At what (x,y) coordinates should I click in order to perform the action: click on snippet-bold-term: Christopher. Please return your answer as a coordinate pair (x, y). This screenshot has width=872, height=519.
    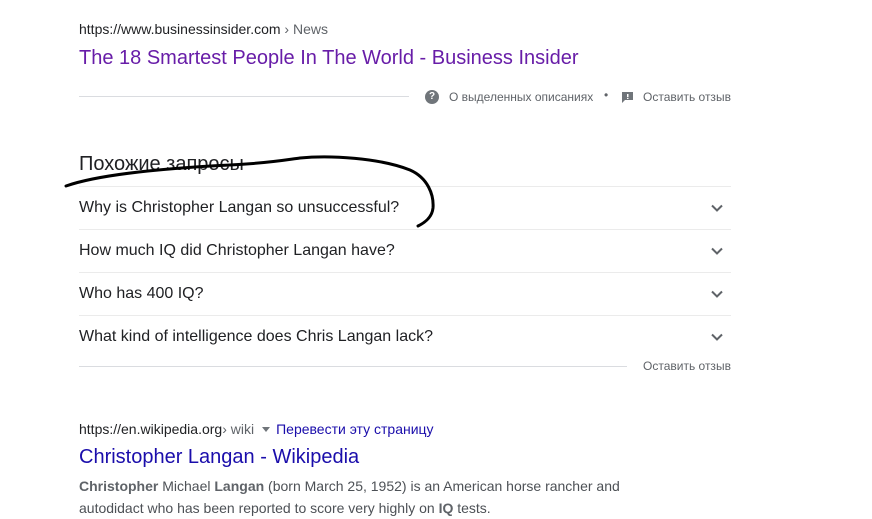
    Looking at the image, I should click on (119, 486).